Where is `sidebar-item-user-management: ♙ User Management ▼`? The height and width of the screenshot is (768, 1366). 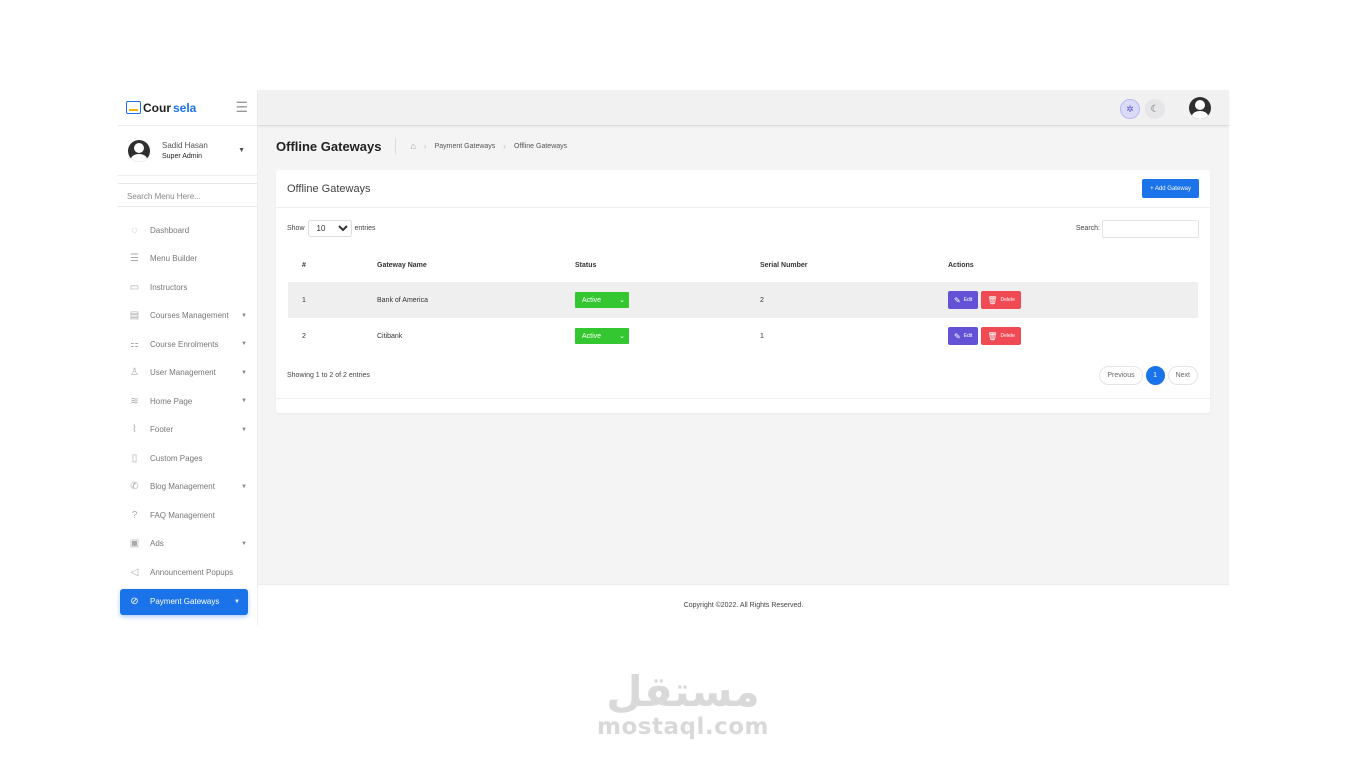 sidebar-item-user-management: ♙ User Management ▼ is located at coordinates (187, 373).